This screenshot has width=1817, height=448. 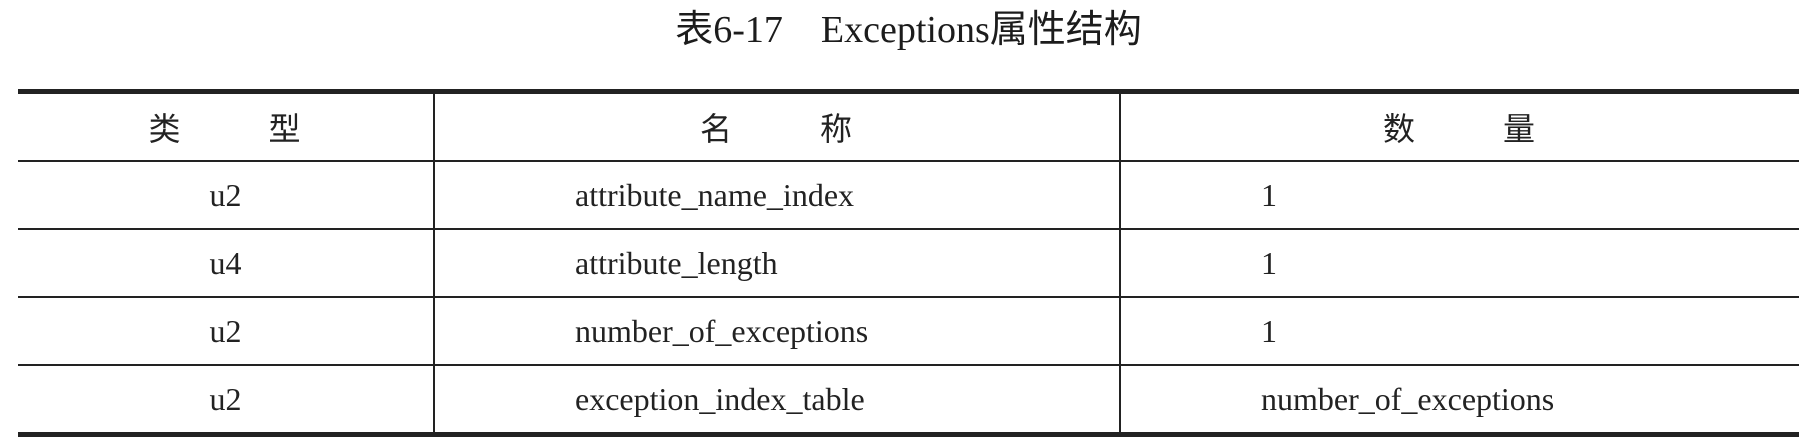 What do you see at coordinates (226, 262) in the screenshot?
I see `cell-type: u4` at bounding box center [226, 262].